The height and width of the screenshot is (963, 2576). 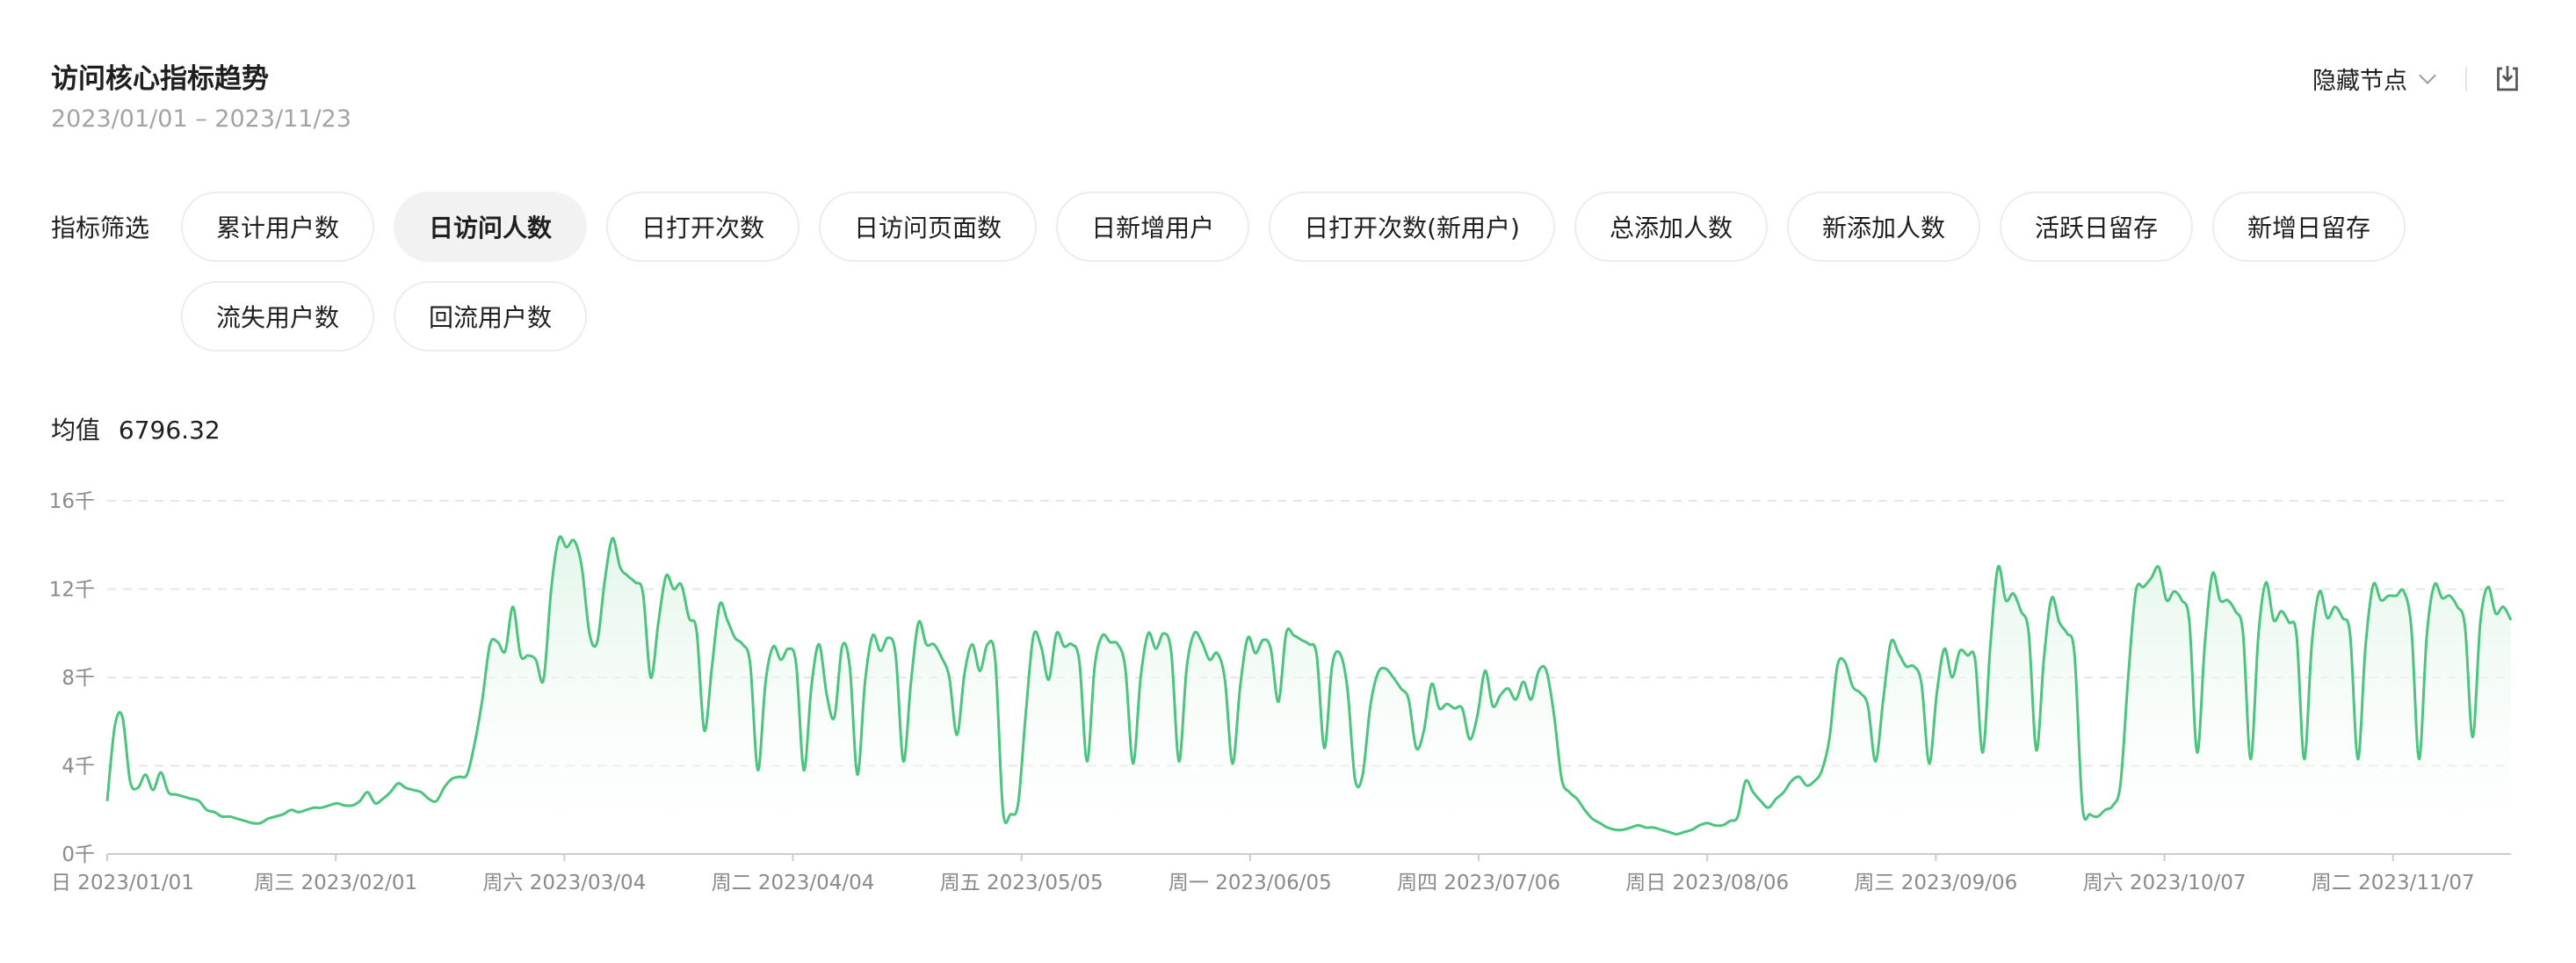 I want to click on filter-pill: 日访问页面数, so click(x=928, y=227).